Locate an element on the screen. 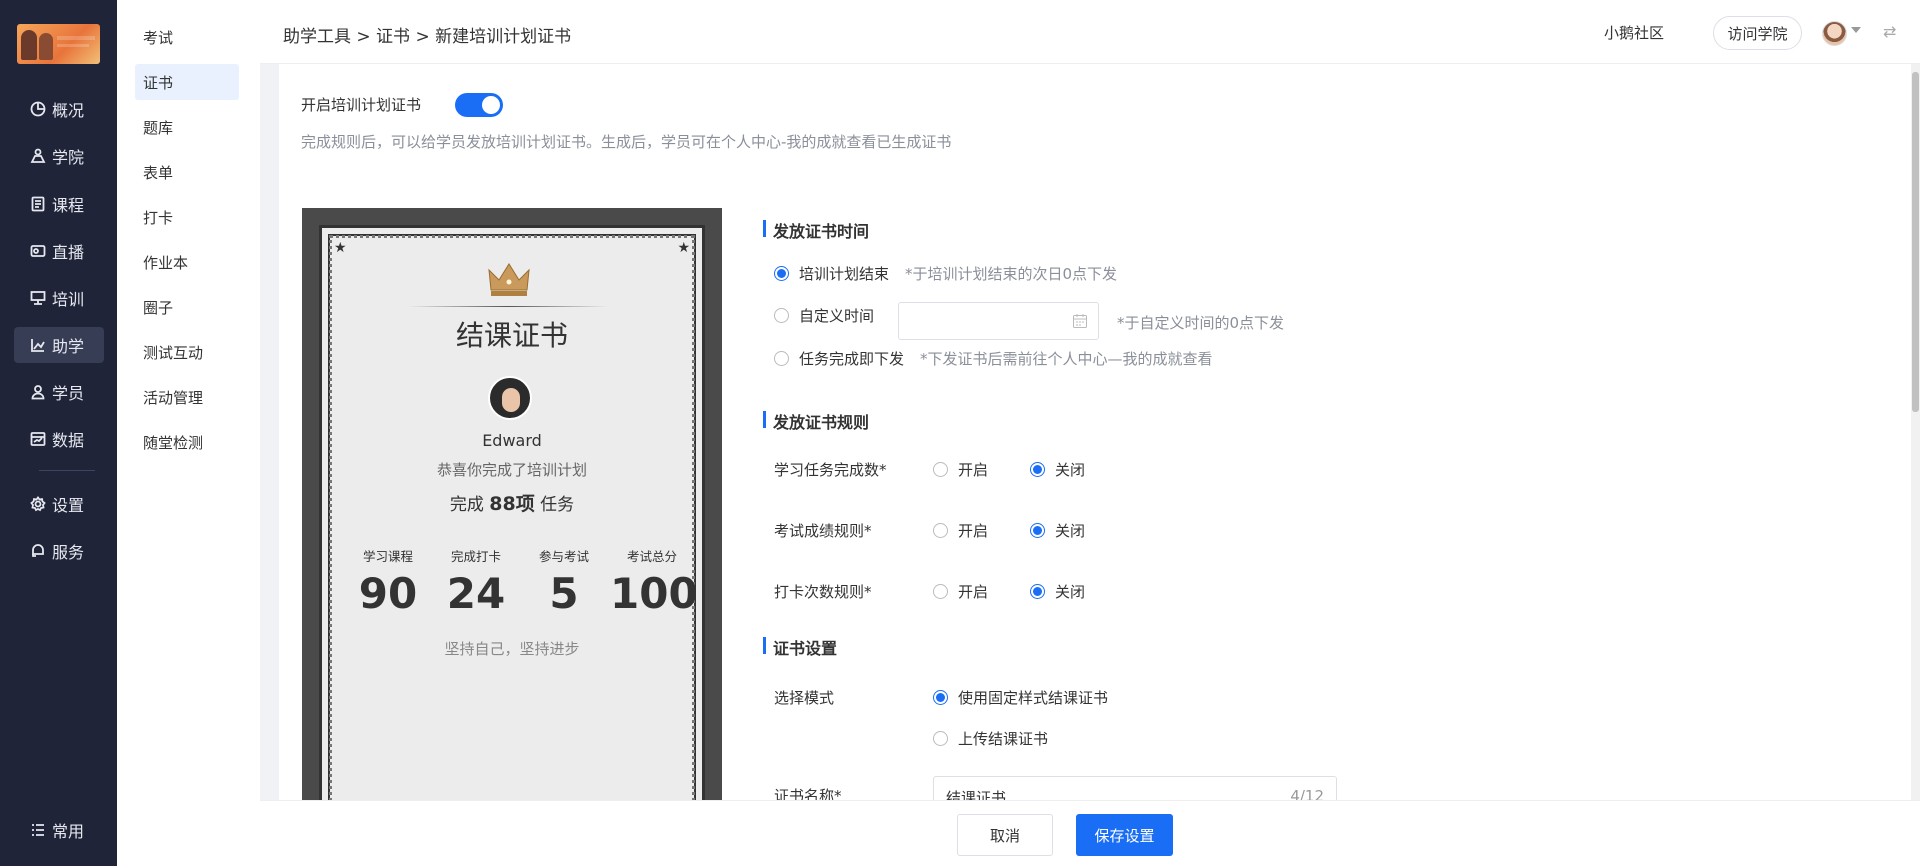 Image resolution: width=1920 pixels, height=866 pixels. certificate-title: 结课证书 is located at coordinates (511, 335).